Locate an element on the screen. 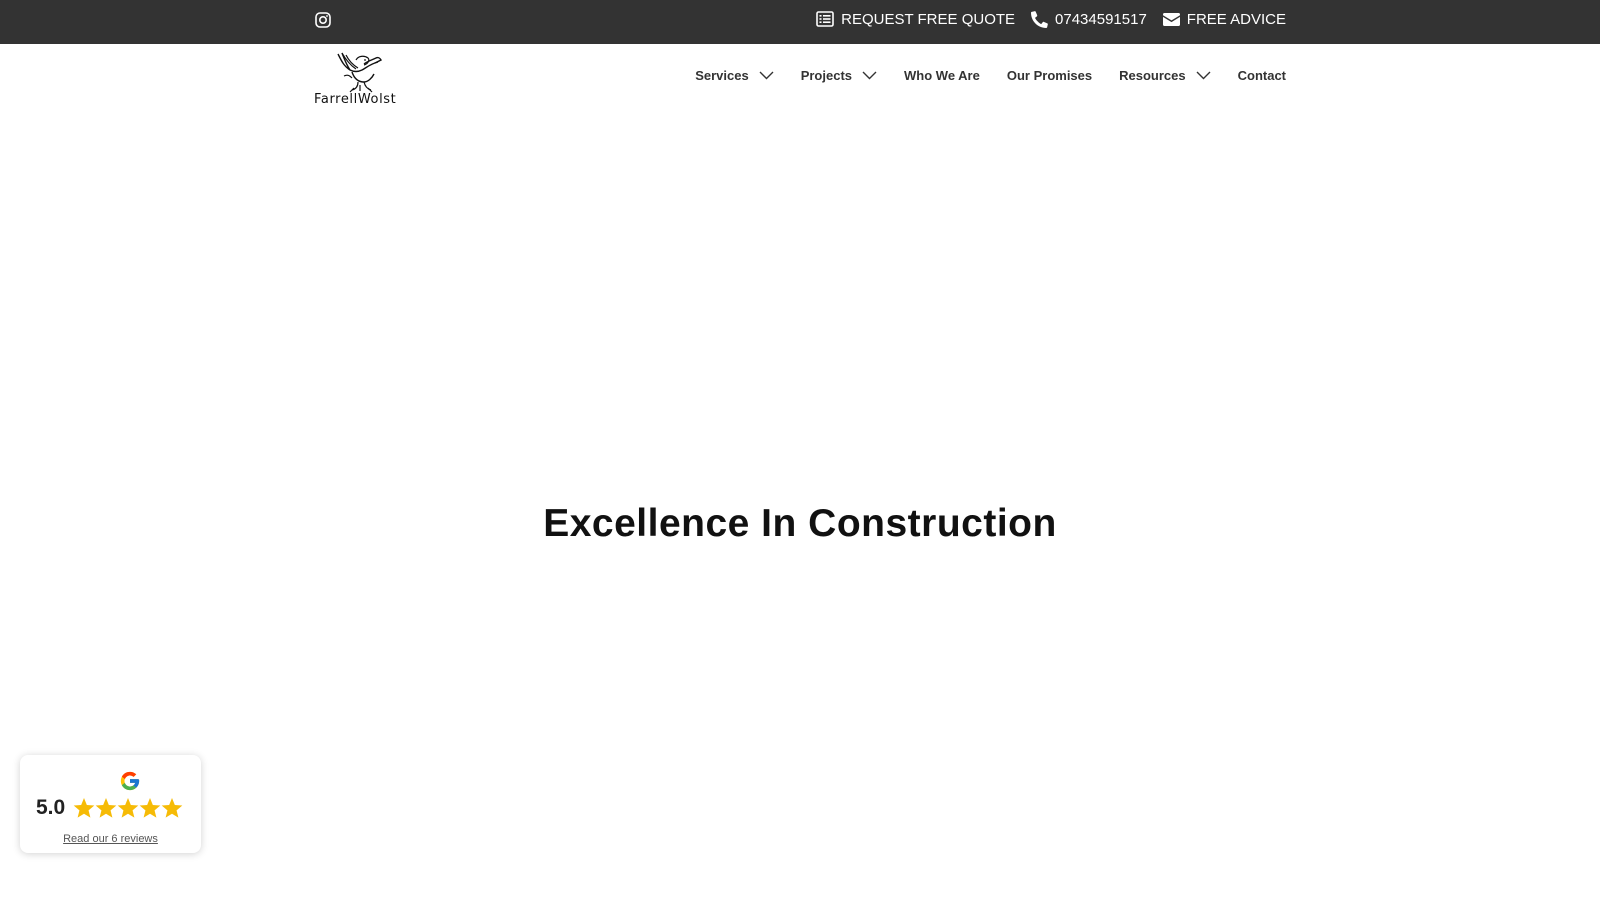 The image size is (1600, 900). eagle-logo-icon is located at coordinates (359, 72).